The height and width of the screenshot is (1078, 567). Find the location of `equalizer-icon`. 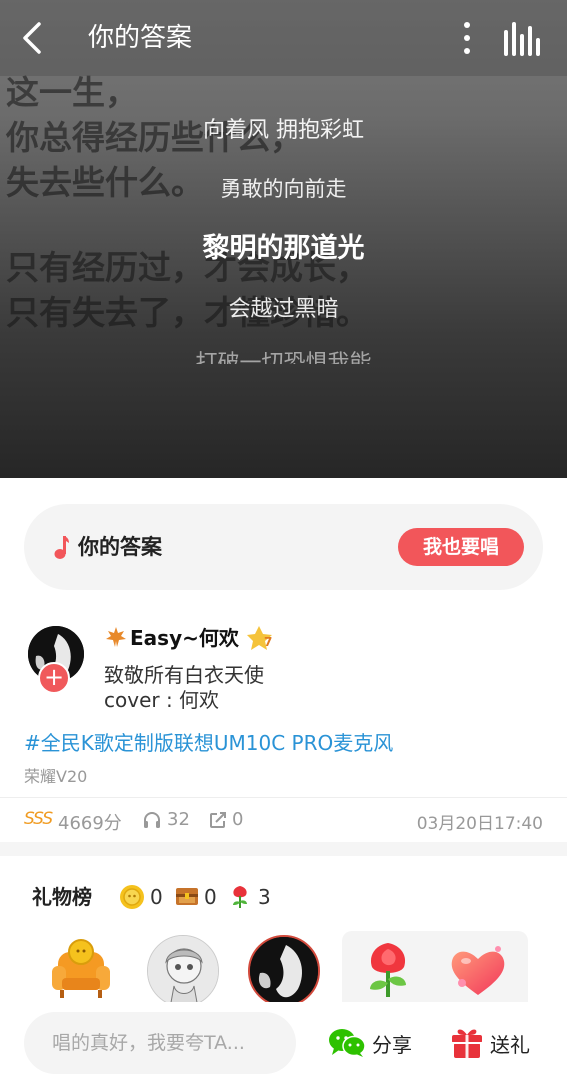

equalizer-icon is located at coordinates (522, 39).